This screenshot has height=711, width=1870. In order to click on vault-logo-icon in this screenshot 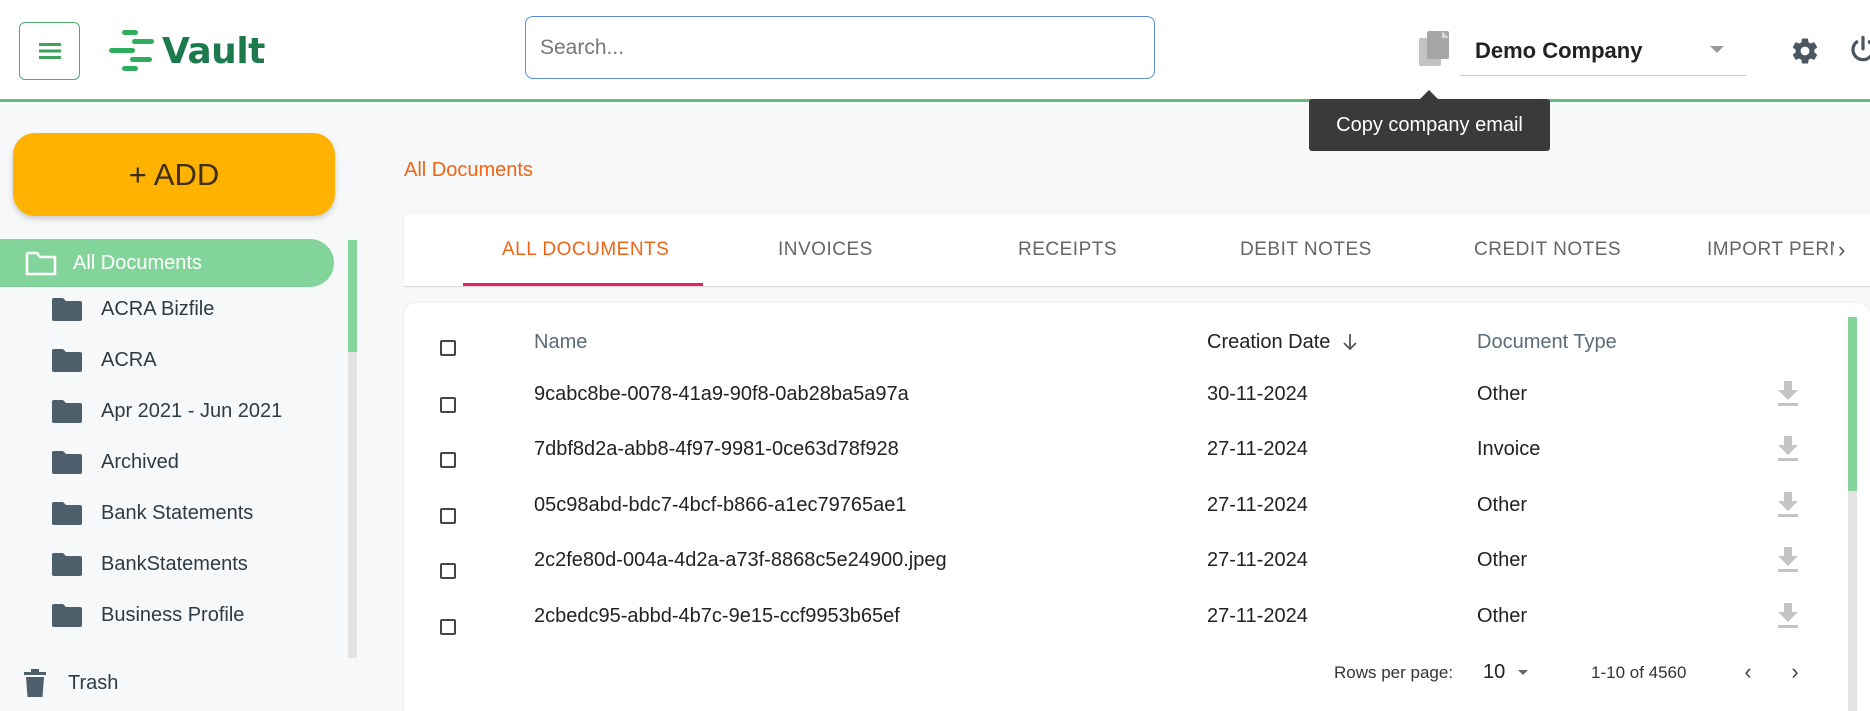, I will do `click(131, 50)`.